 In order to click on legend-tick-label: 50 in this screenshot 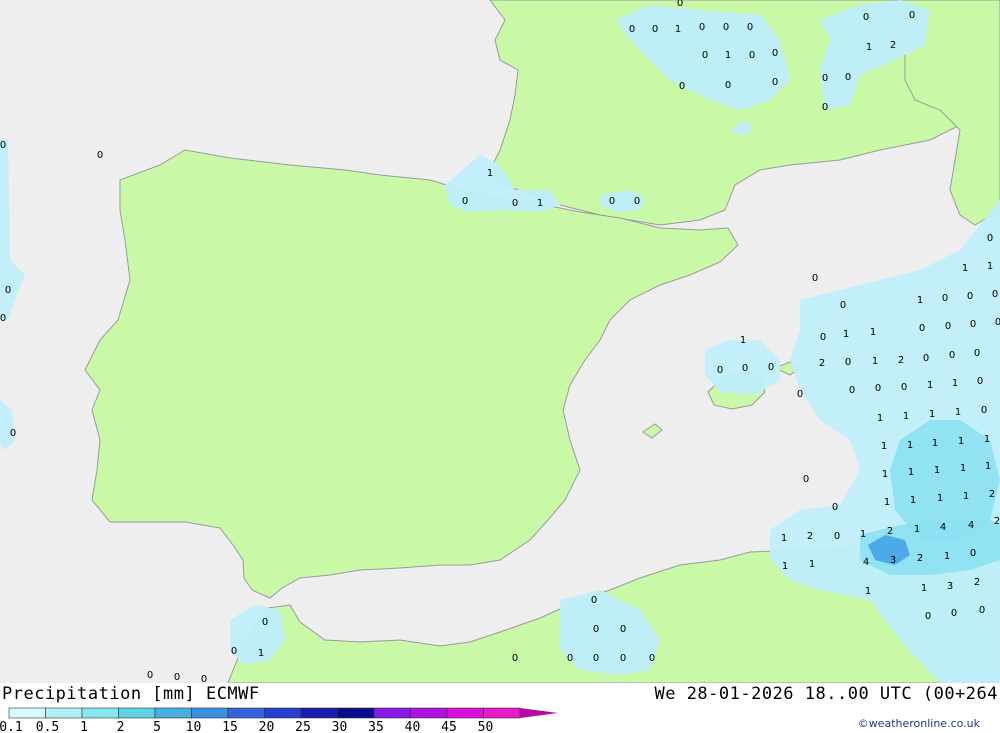, I will do `click(486, 726)`.